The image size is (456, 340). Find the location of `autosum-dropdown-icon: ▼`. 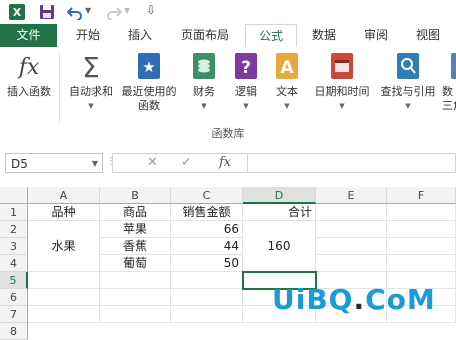

autosum-dropdown-icon: ▼ is located at coordinates (91, 106).